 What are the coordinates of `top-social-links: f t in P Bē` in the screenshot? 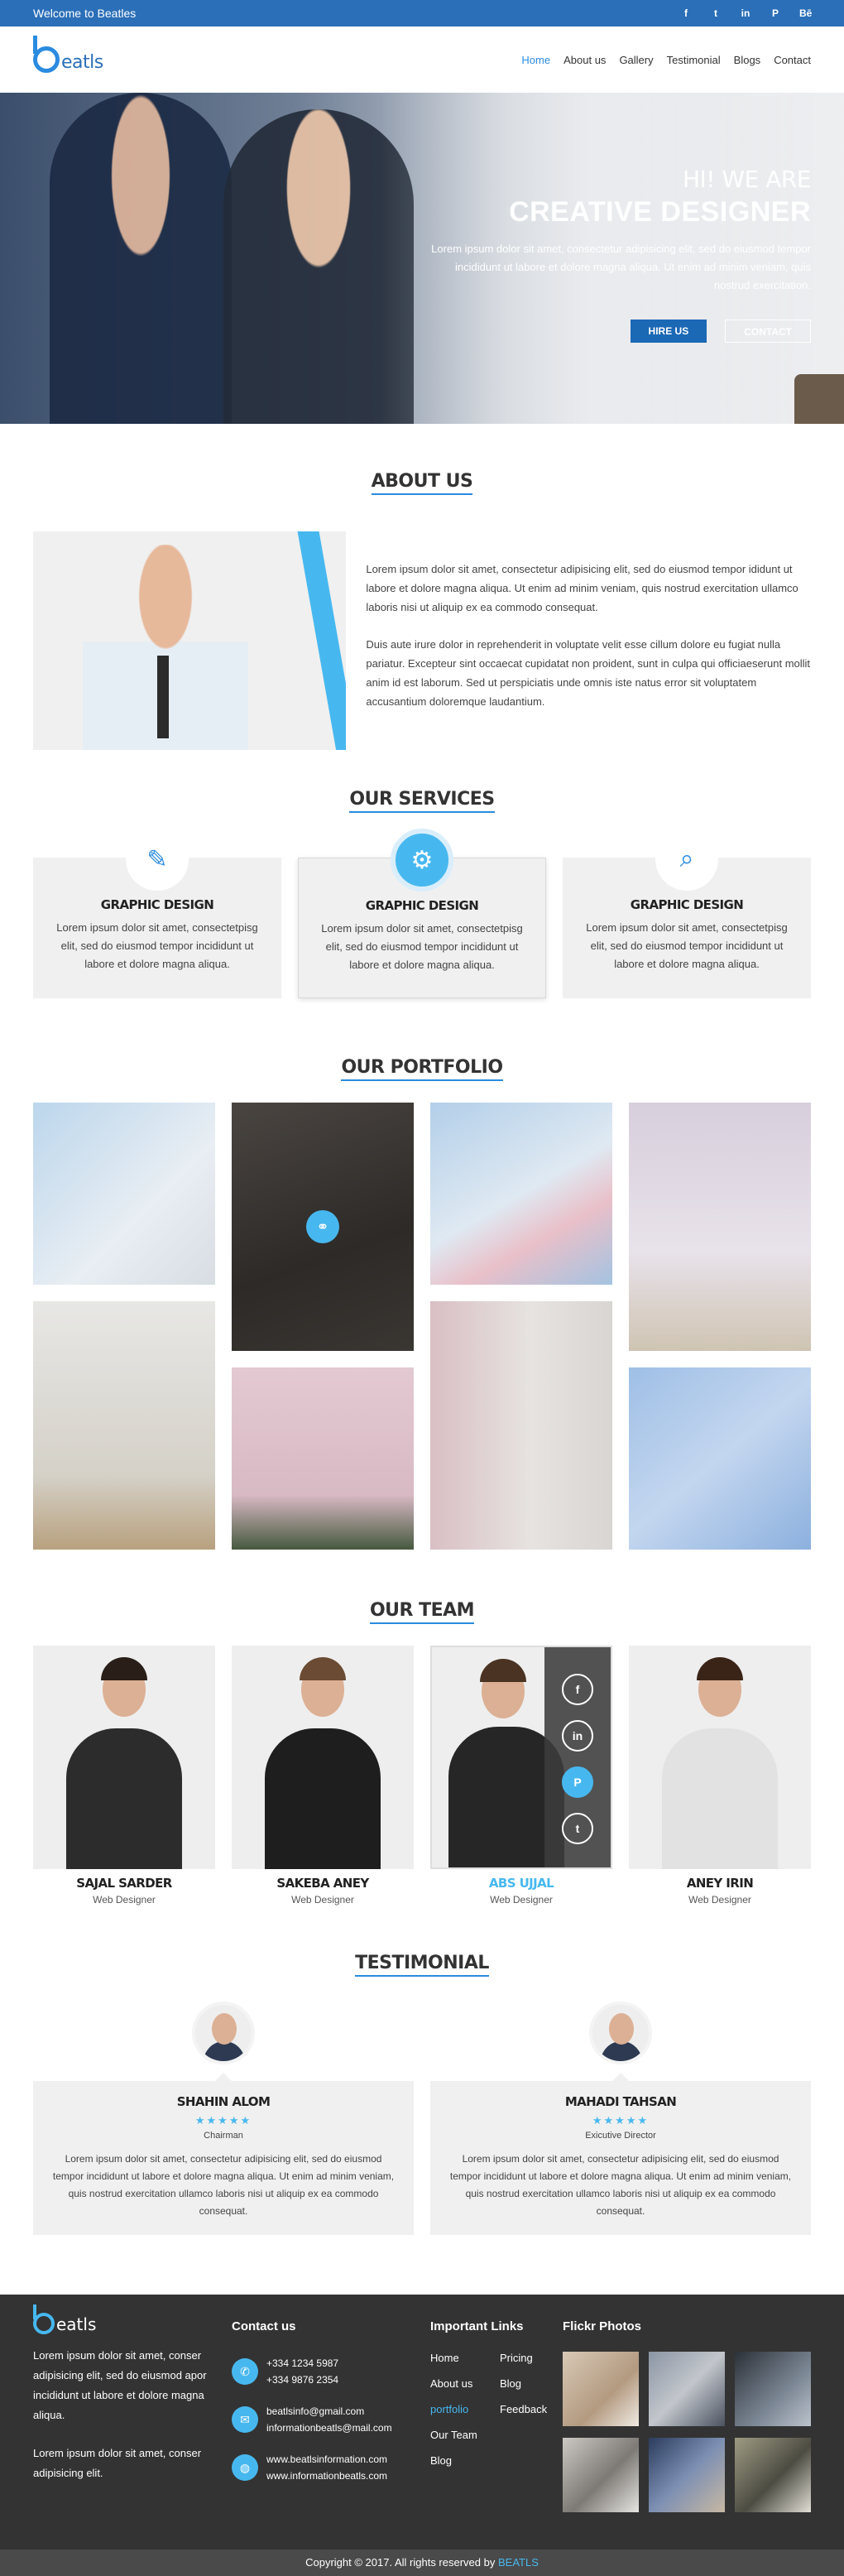 It's located at (746, 13).